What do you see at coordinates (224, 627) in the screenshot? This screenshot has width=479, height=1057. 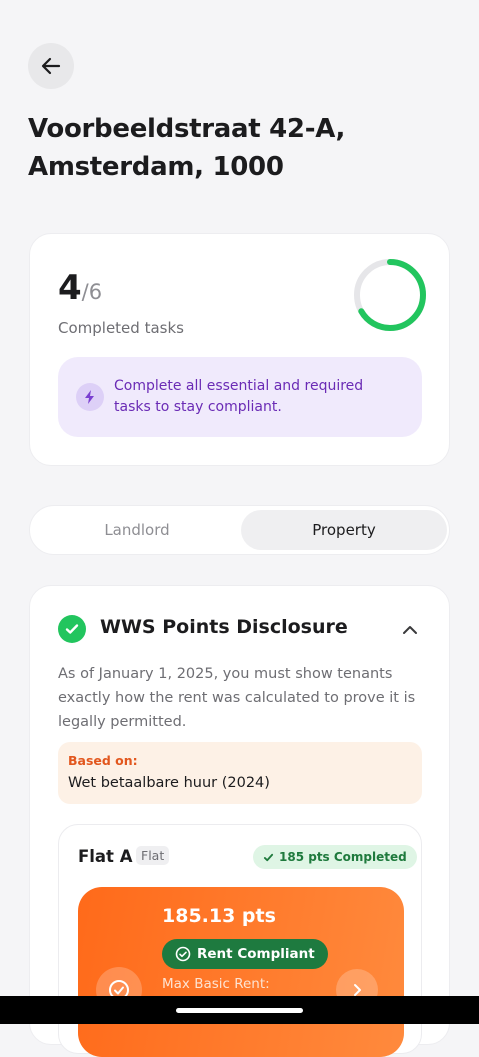 I see `wws-title: WWS Points Disclosure` at bounding box center [224, 627].